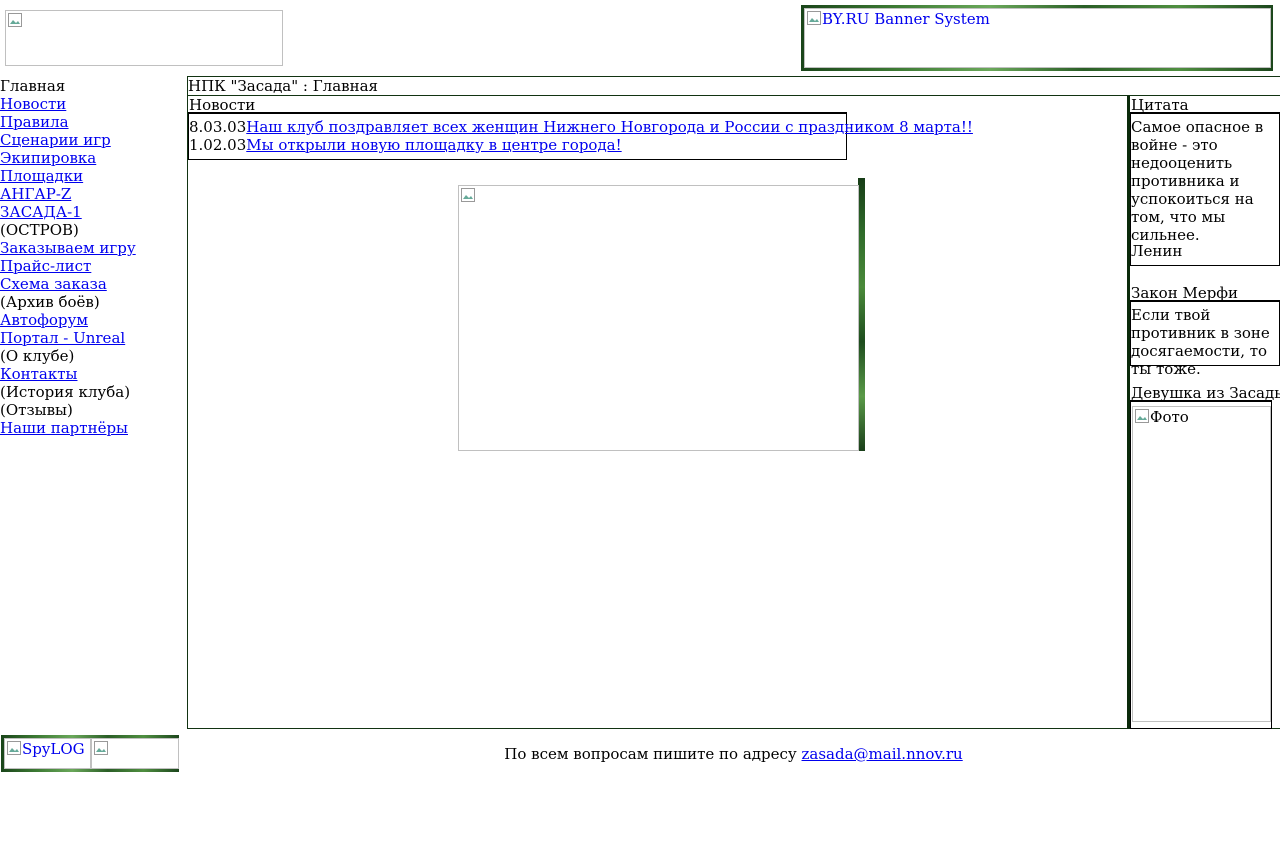 The image size is (1280, 860). Describe the element at coordinates (65, 392) in the screenshot. I see `nav-item-history: (История клуба)` at that location.